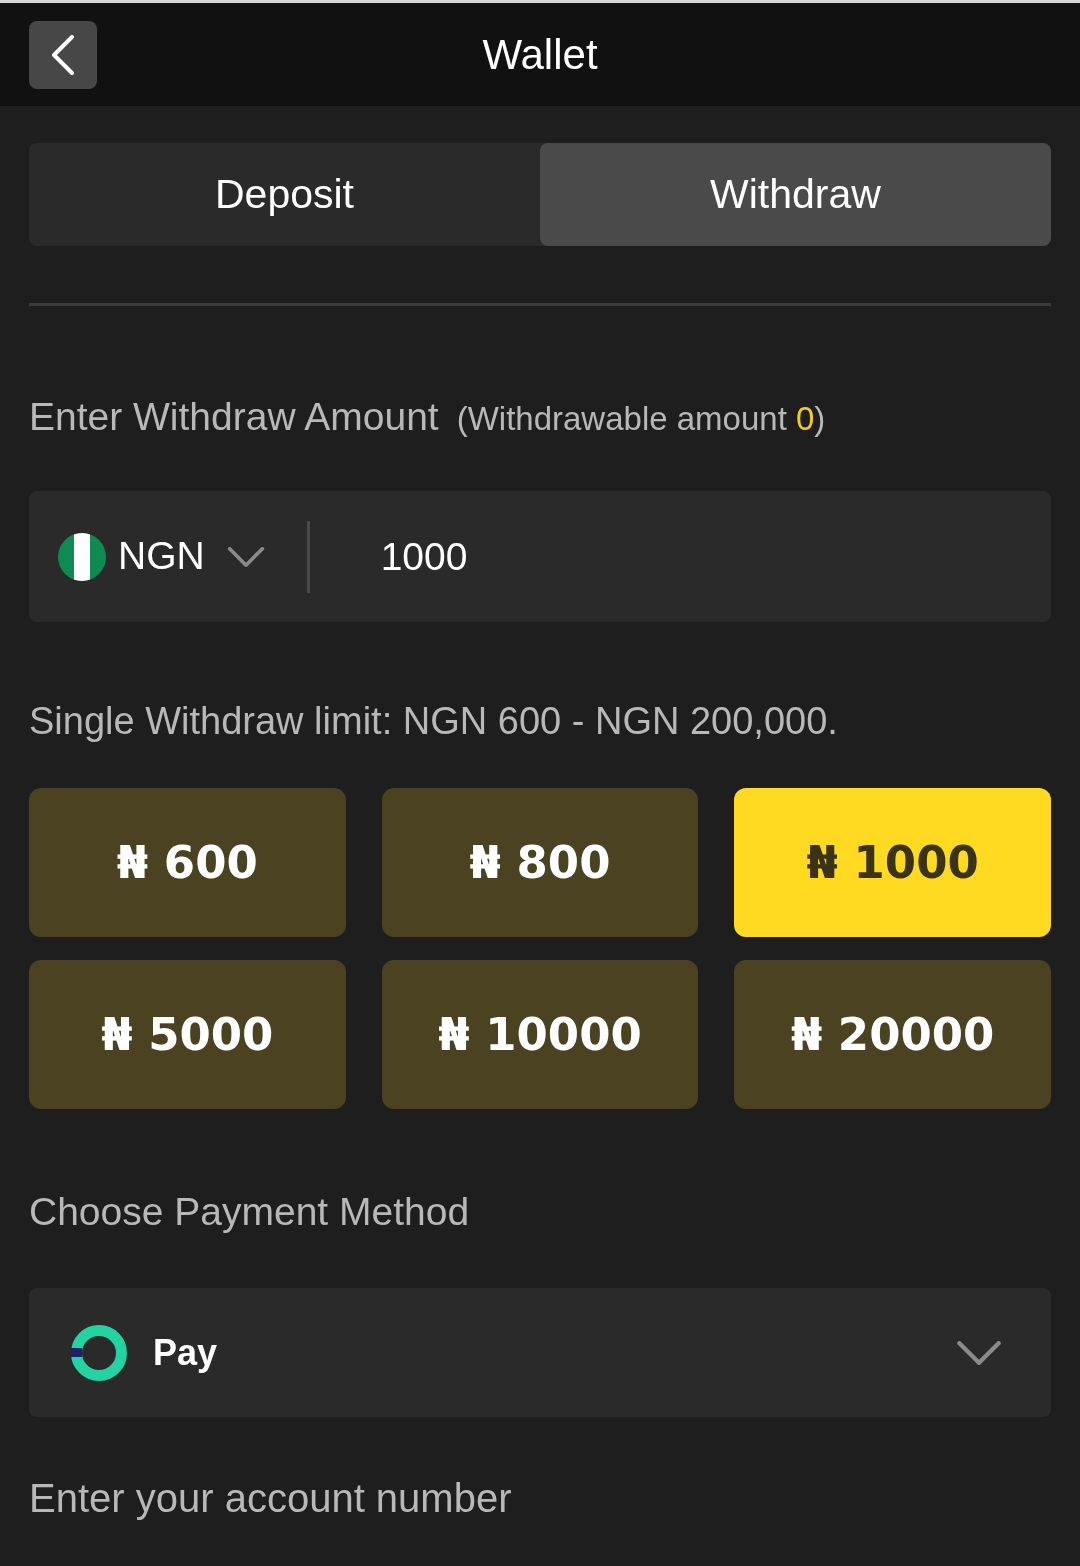  I want to click on amount-preset-button: ₦ 20000, so click(892, 1034).